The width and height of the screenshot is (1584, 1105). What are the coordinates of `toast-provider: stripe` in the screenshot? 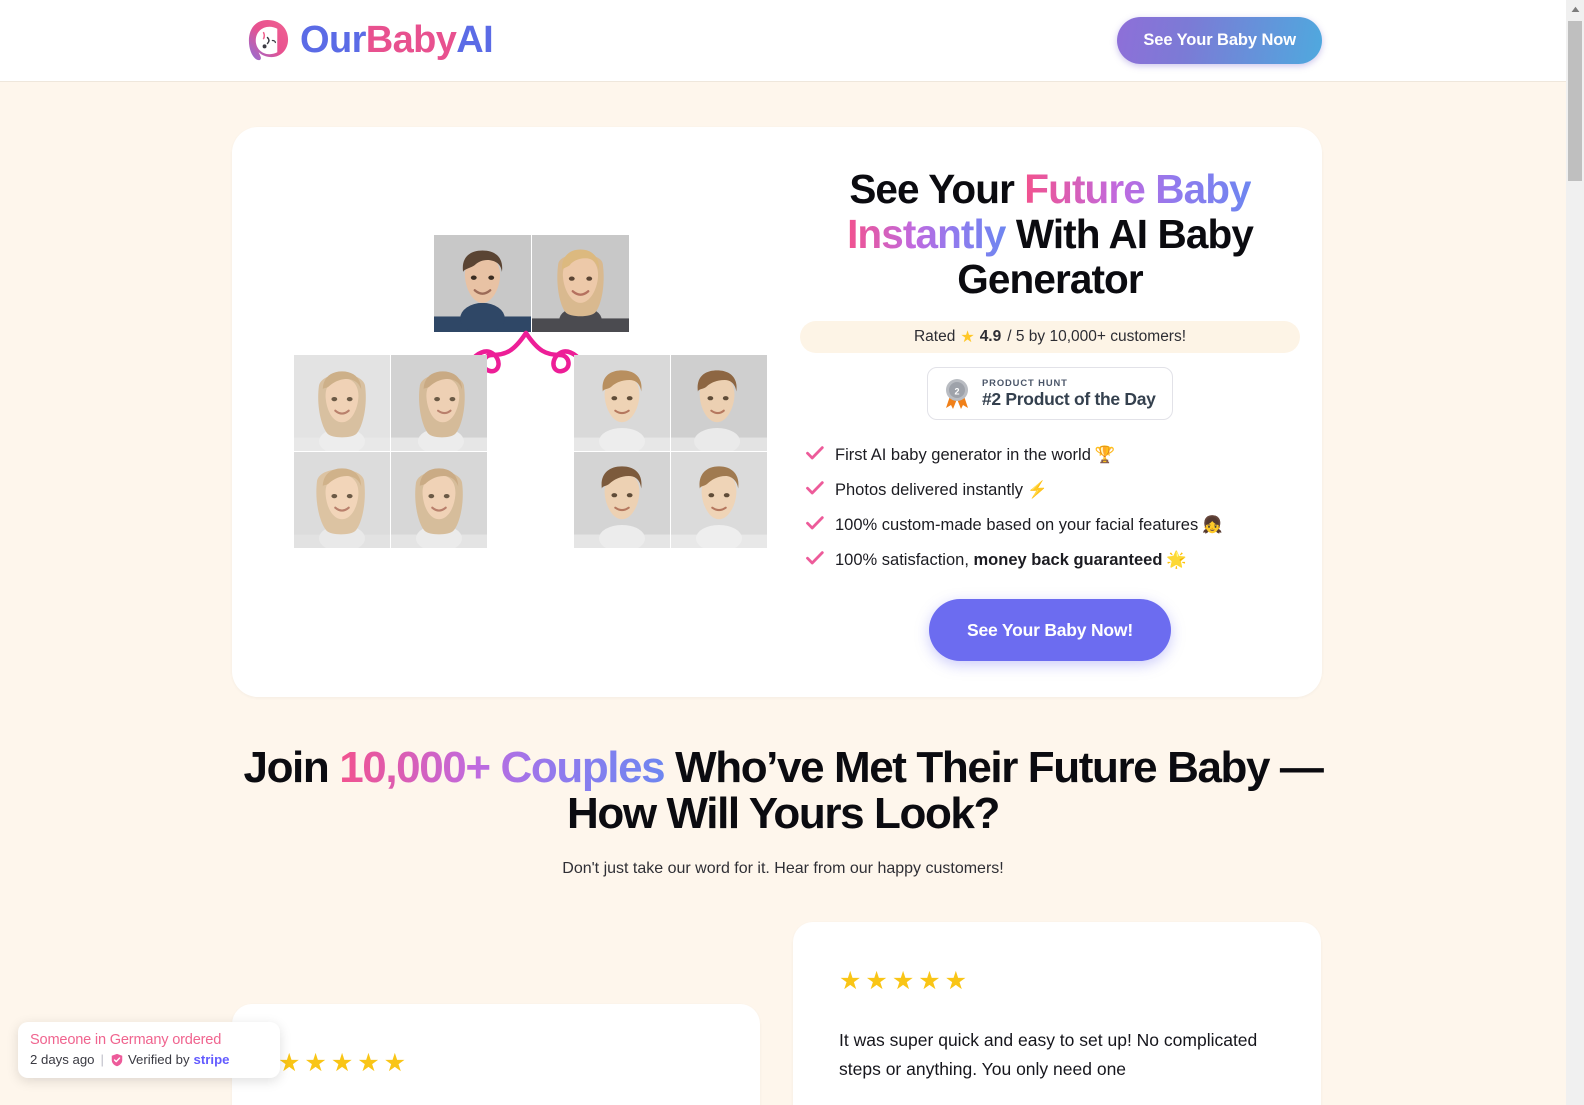 It's located at (211, 1059).